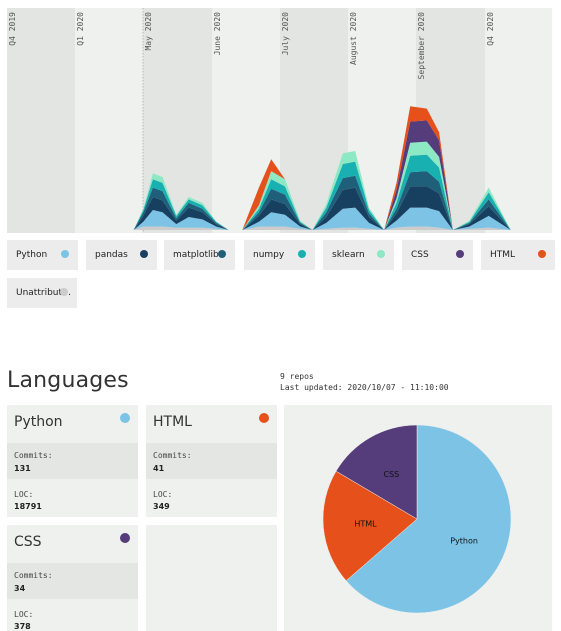  Describe the element at coordinates (32, 255) in the screenshot. I see `legend-label: Python` at that location.